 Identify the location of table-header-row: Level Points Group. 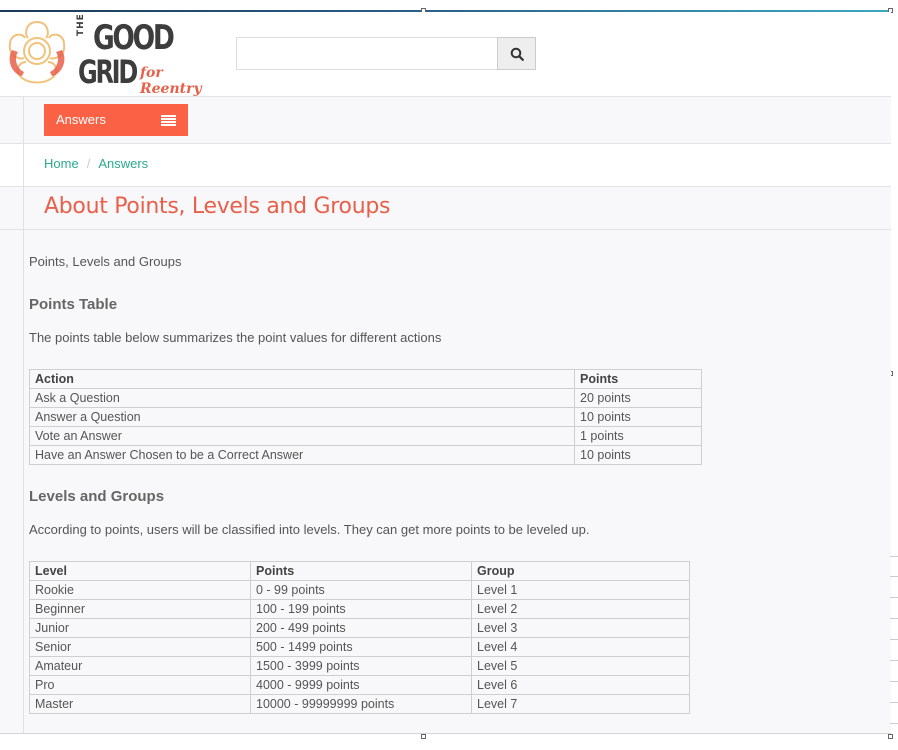
(359, 571).